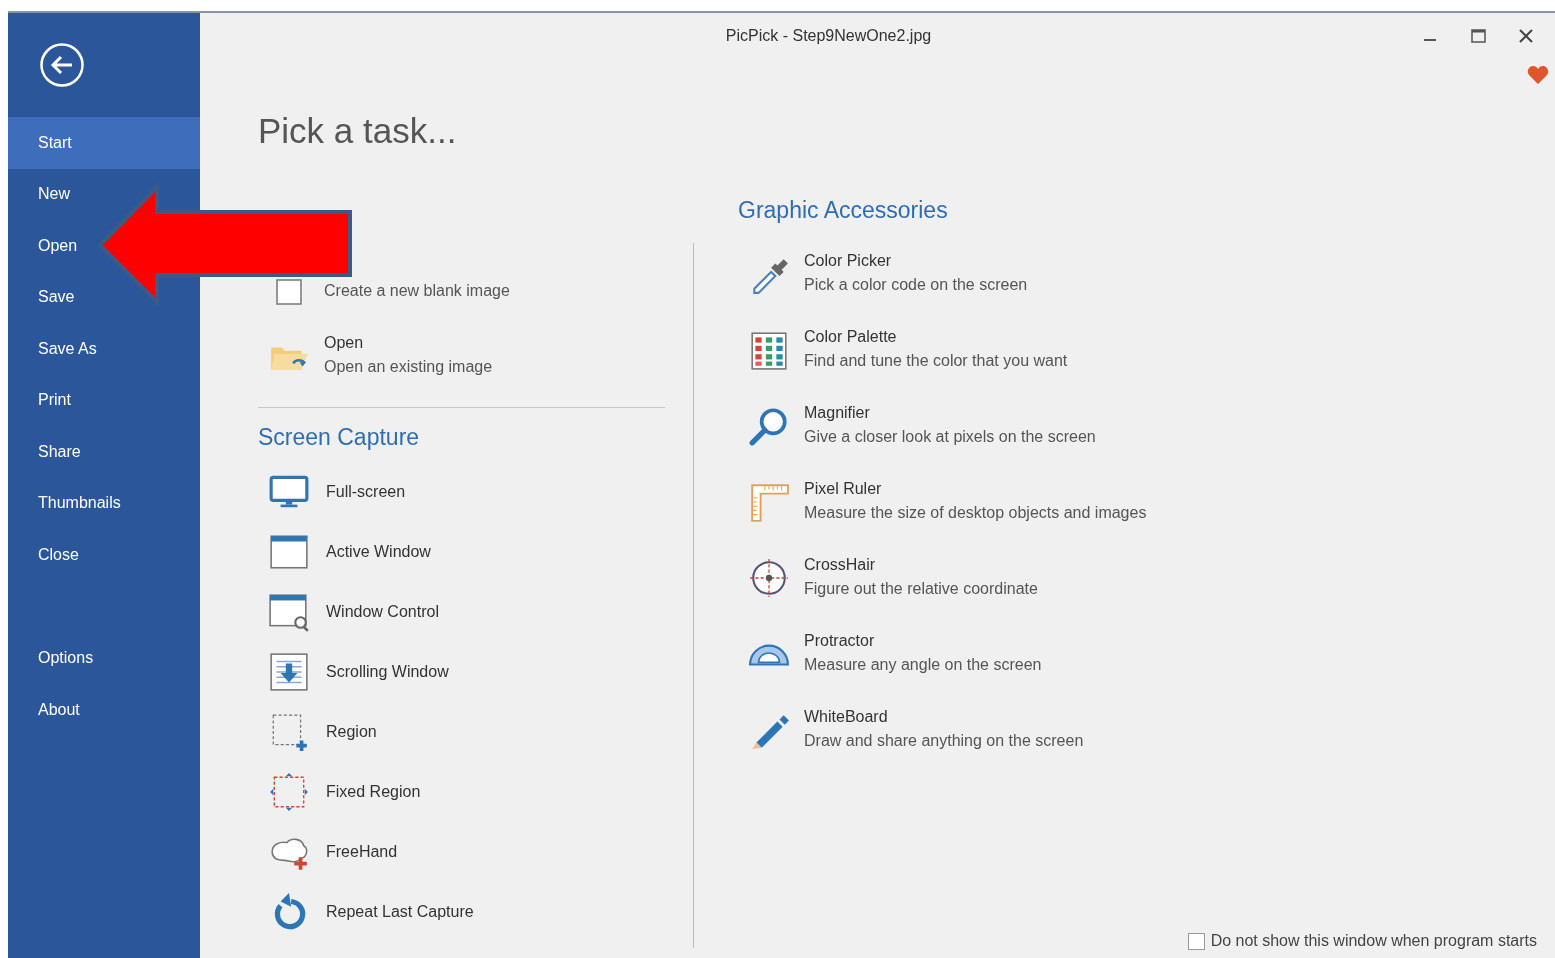  I want to click on ruler-icon, so click(769, 502).